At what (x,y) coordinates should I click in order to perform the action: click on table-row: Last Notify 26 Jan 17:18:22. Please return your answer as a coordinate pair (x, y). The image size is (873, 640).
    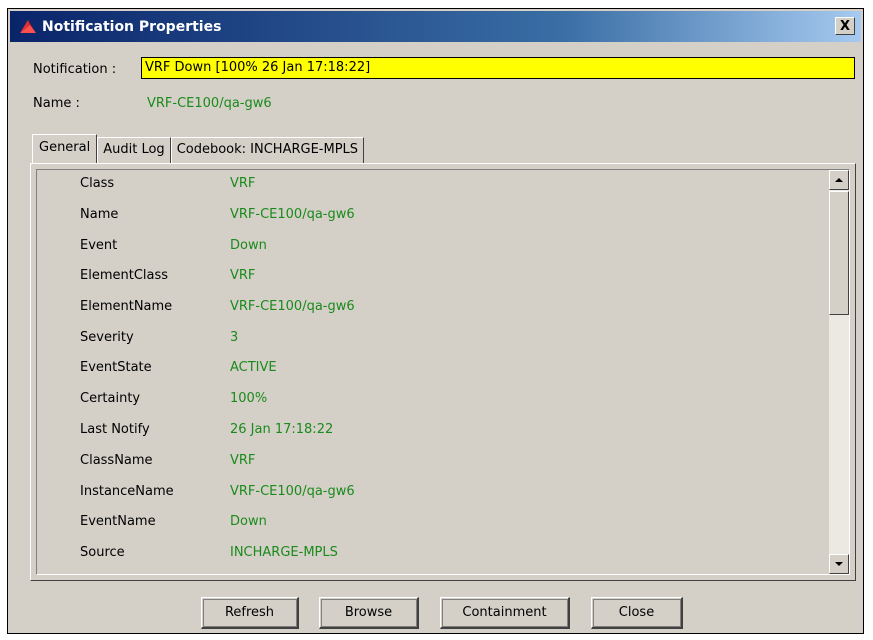
    Looking at the image, I should click on (432, 430).